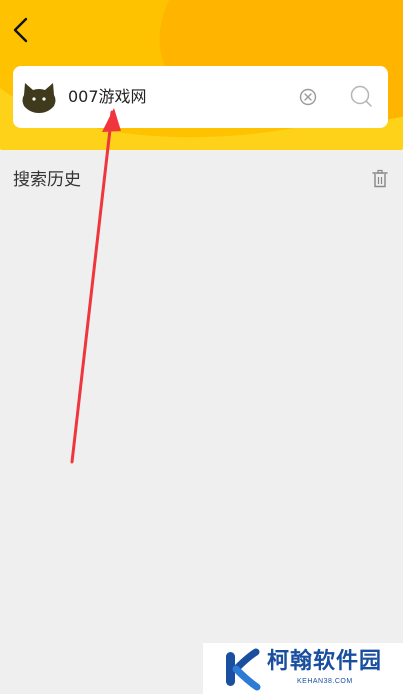 The height and width of the screenshot is (694, 403). What do you see at coordinates (325, 681) in the screenshot?
I see `watermark-url: KEHAN38.COM` at bounding box center [325, 681].